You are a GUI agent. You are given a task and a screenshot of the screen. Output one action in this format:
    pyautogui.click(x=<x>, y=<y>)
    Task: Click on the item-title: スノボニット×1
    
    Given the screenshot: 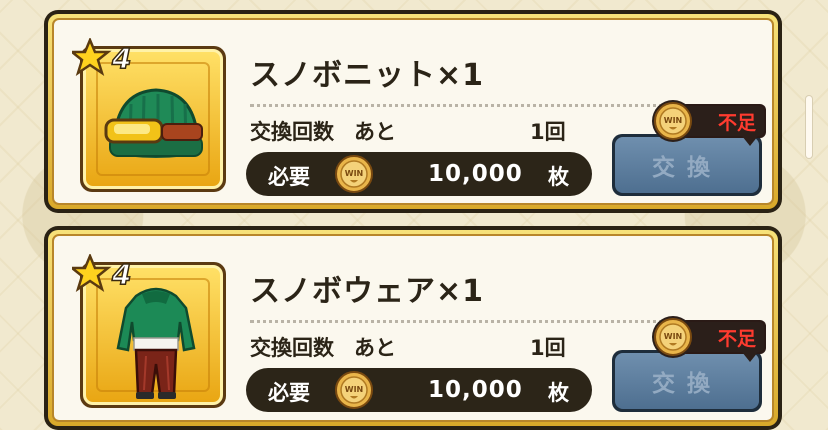 What is the action you would take?
    pyautogui.click(x=367, y=75)
    